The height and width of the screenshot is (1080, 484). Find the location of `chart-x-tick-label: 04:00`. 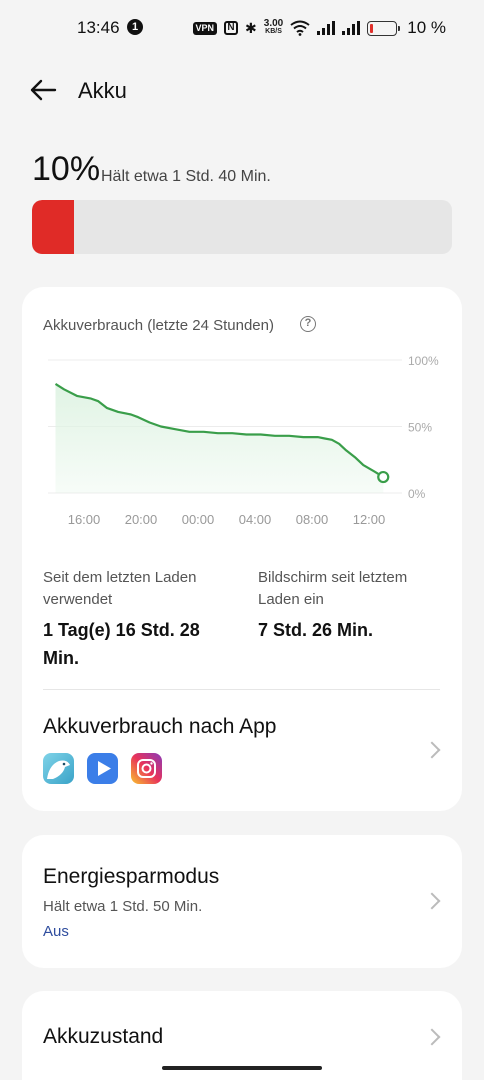

chart-x-tick-label: 04:00 is located at coordinates (255, 519).